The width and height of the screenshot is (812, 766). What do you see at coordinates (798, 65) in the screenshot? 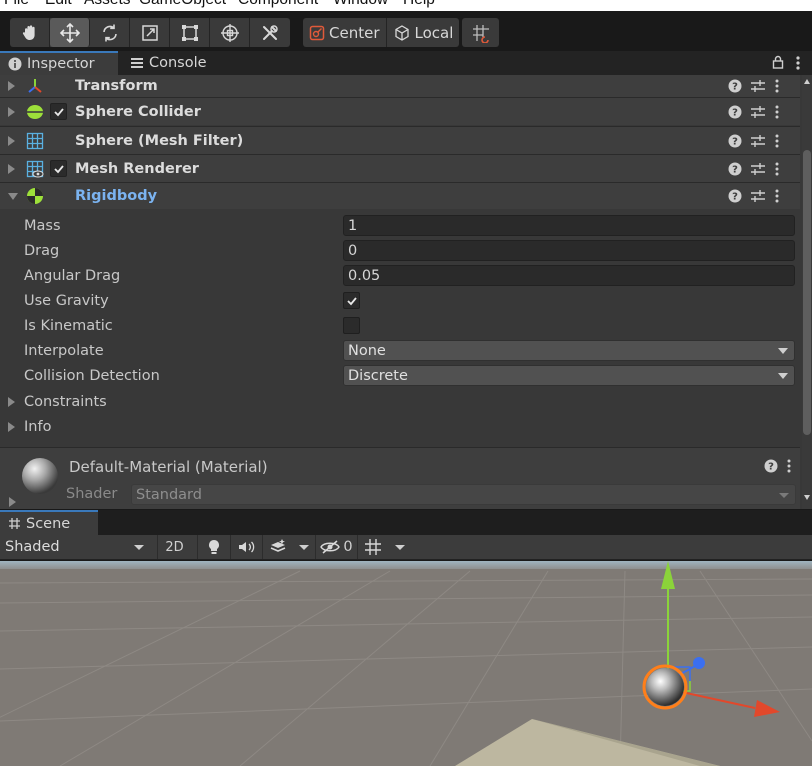
I see `tab-menu-kebab-icon` at bounding box center [798, 65].